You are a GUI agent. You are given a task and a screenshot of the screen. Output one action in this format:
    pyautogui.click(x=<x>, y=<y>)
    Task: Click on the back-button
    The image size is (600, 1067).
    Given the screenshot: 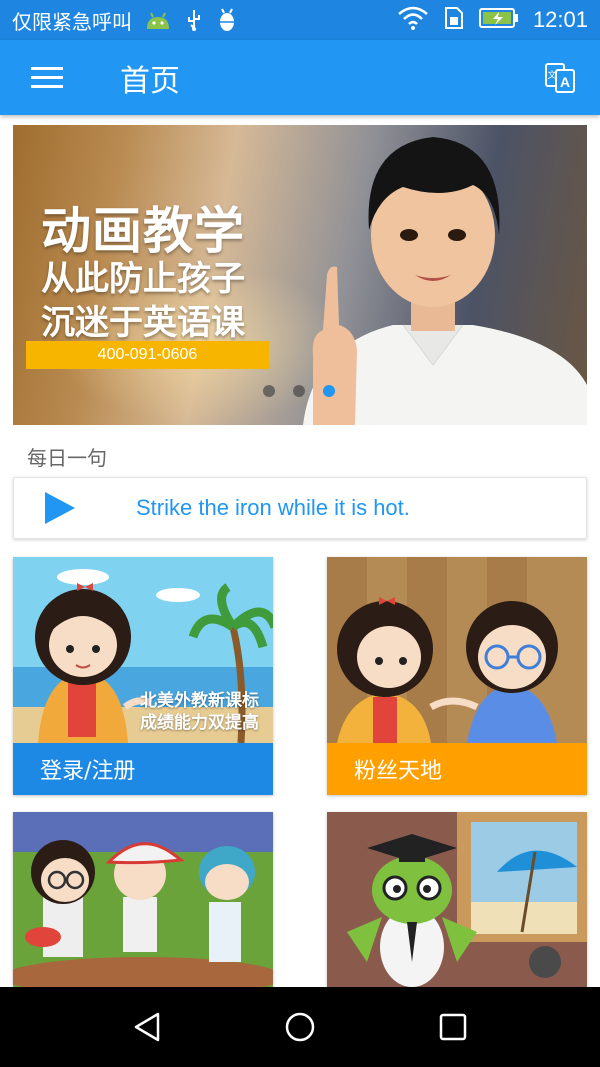 What is the action you would take?
    pyautogui.click(x=147, y=1027)
    